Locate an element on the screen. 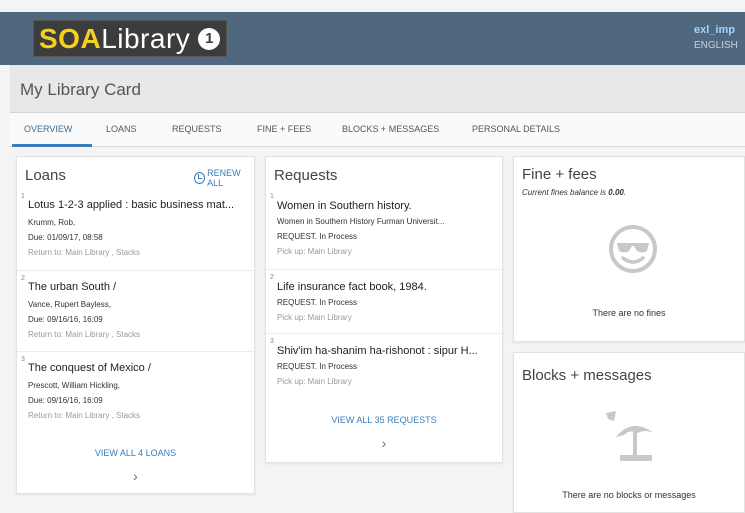 The width and height of the screenshot is (745, 513). renew-all-button: RENEW ALL is located at coordinates (224, 178).